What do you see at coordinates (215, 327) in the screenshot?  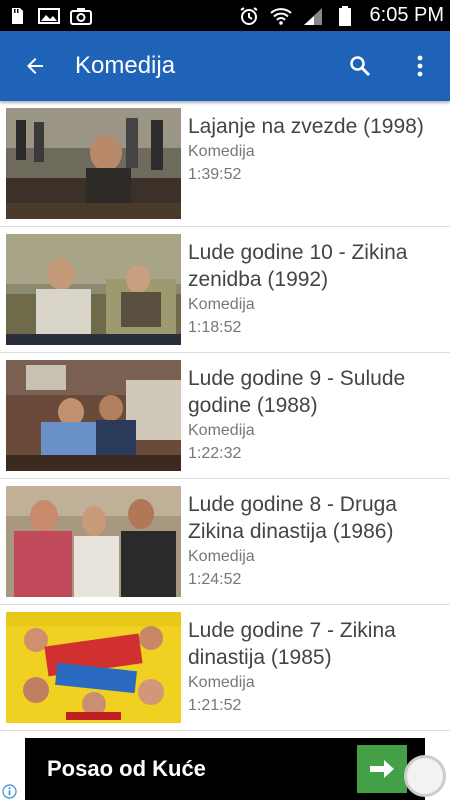 I see `video-duration: 1:18:52` at bounding box center [215, 327].